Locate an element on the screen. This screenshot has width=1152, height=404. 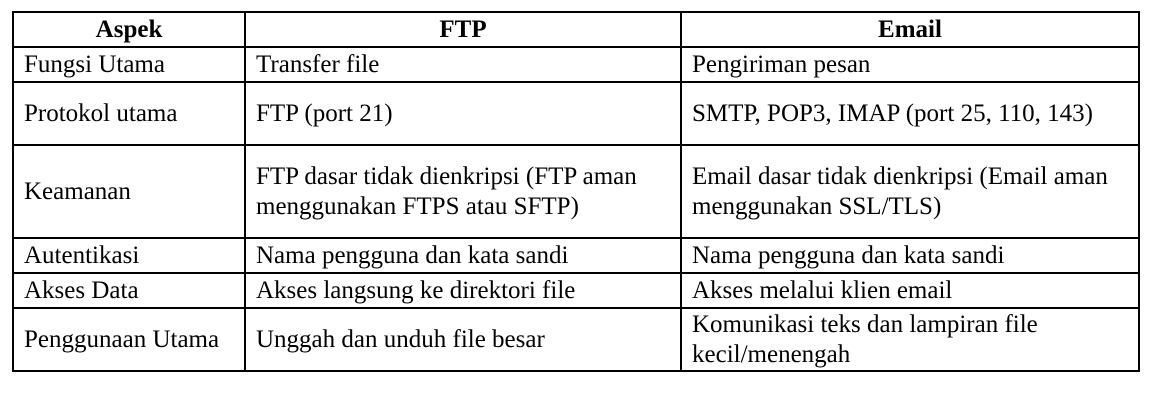
header-email: Email is located at coordinates (910, 29).